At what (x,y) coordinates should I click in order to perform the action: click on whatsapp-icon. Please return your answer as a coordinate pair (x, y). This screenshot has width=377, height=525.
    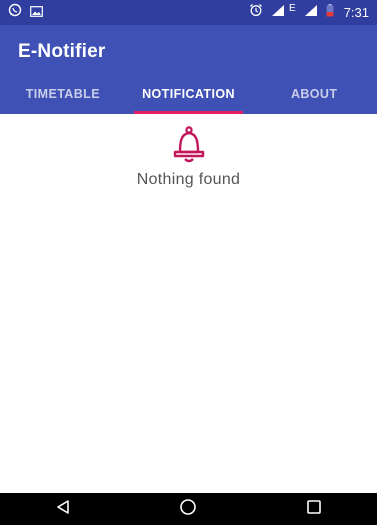
    Looking at the image, I should click on (15, 12).